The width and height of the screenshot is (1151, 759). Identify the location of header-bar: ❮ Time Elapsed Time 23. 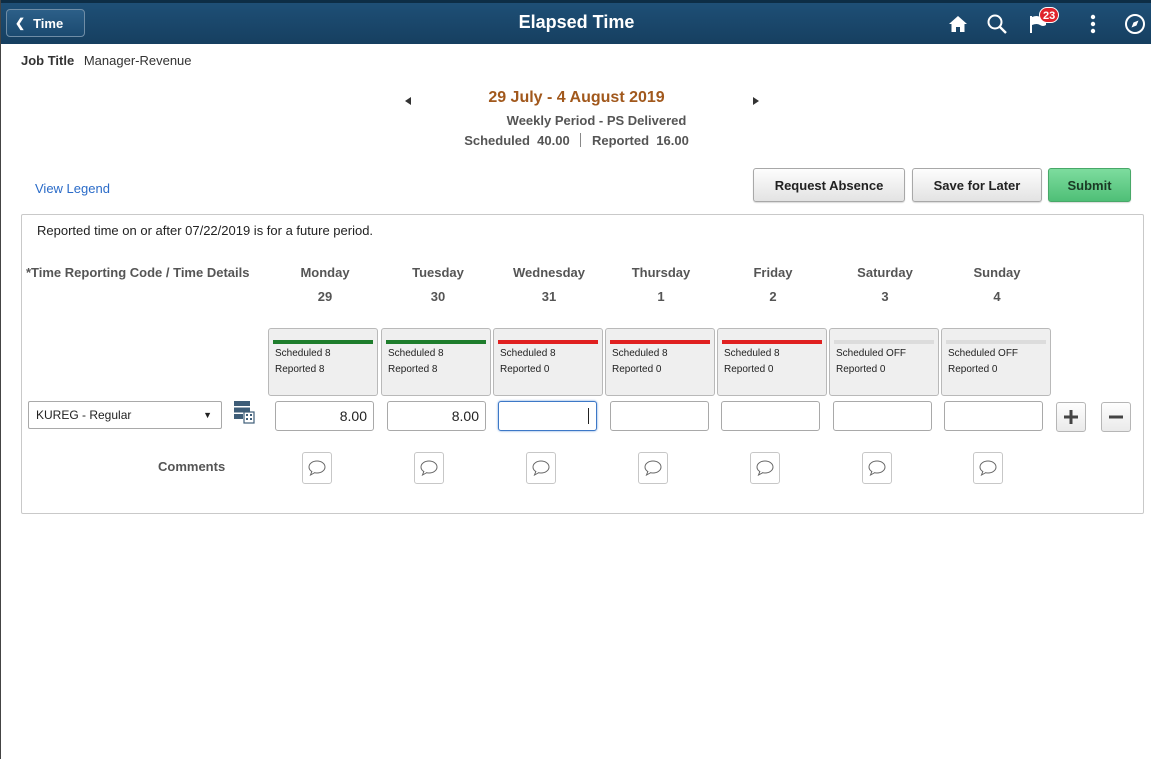
(576, 22).